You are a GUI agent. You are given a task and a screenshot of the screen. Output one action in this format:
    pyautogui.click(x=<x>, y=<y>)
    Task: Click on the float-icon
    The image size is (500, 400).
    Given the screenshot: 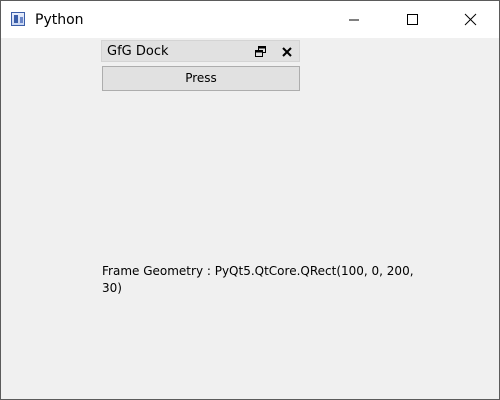 What is the action you would take?
    pyautogui.click(x=260, y=51)
    